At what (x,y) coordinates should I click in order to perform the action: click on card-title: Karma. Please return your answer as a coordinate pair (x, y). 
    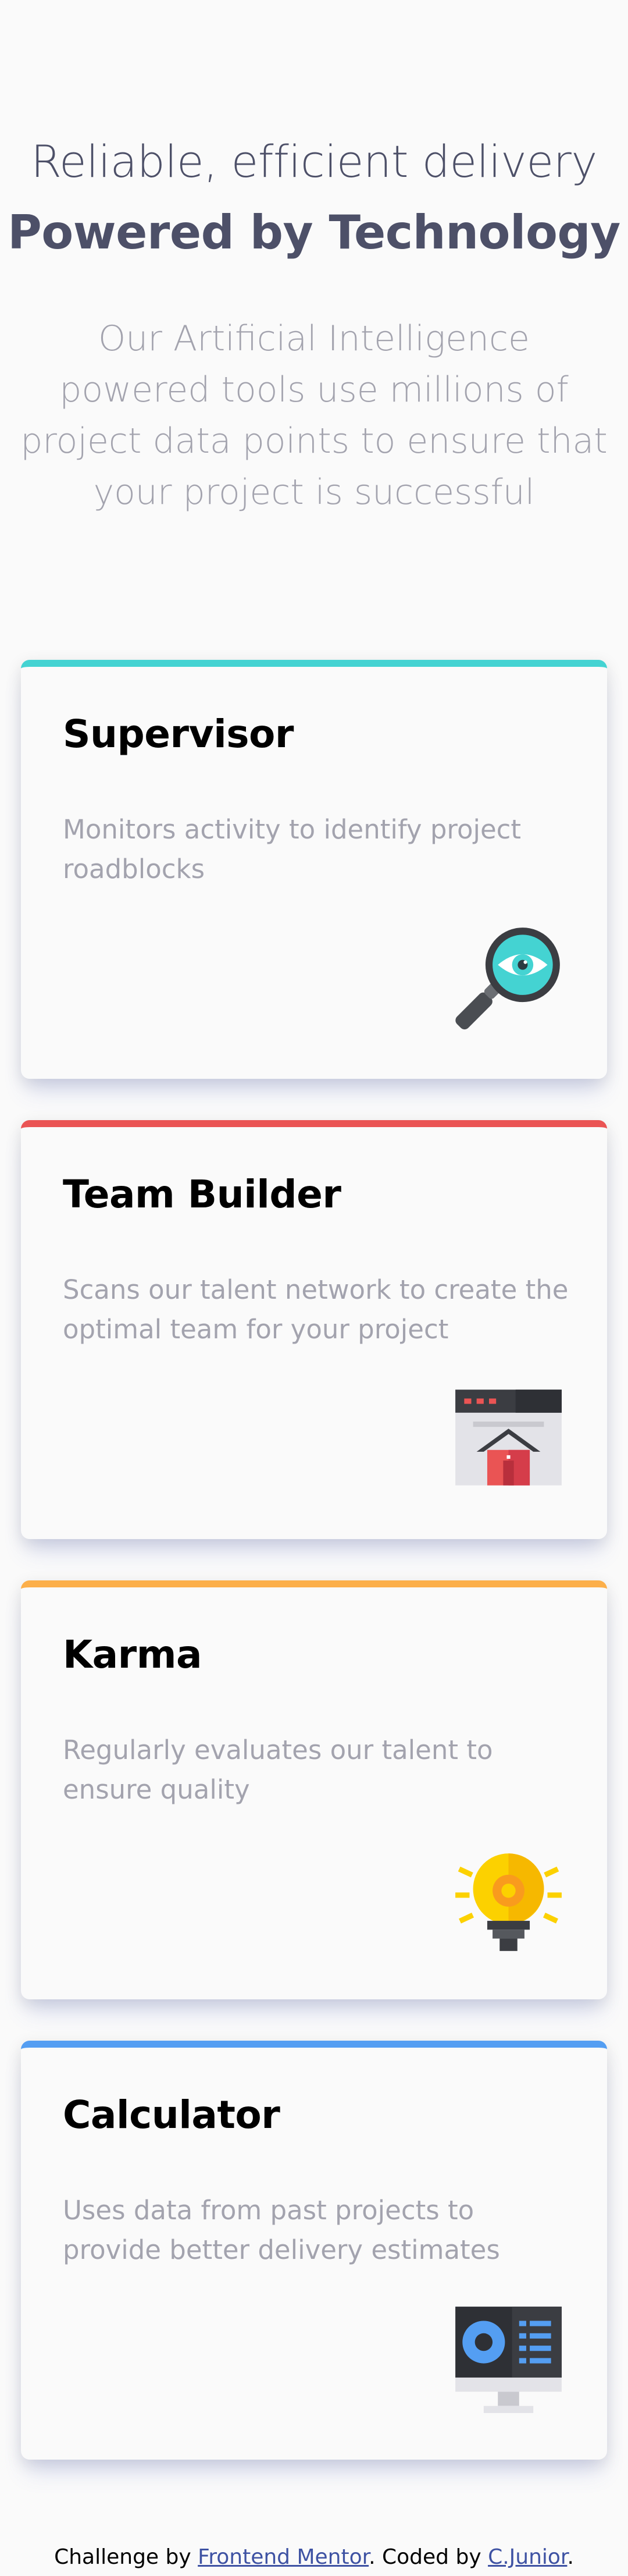
    Looking at the image, I should click on (132, 1655).